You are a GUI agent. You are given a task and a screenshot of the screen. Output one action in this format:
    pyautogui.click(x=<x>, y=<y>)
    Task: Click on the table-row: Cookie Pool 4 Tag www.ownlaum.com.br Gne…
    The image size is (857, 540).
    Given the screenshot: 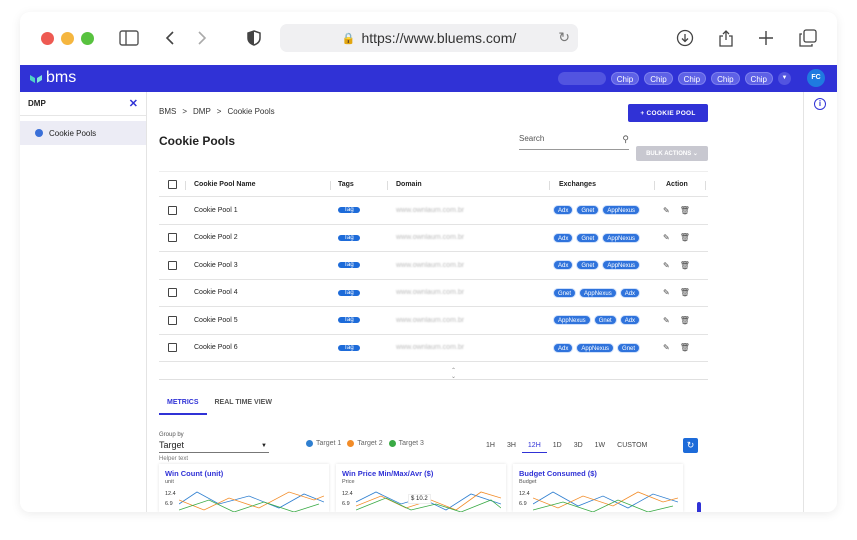 What is the action you would take?
    pyautogui.click(x=433, y=293)
    